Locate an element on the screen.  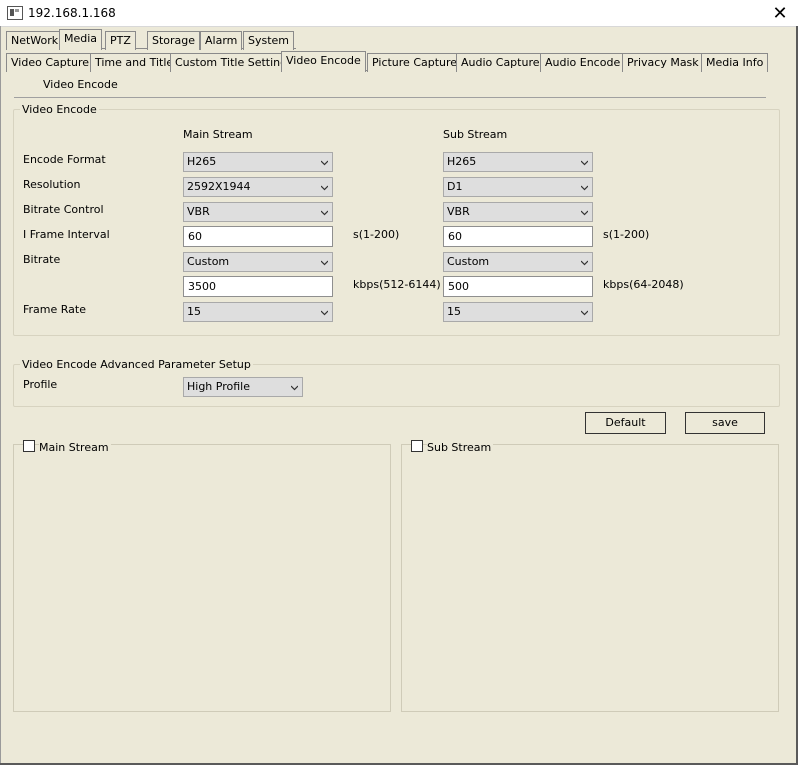
tab-time-and-title: Time and Title is located at coordinates (134, 62).